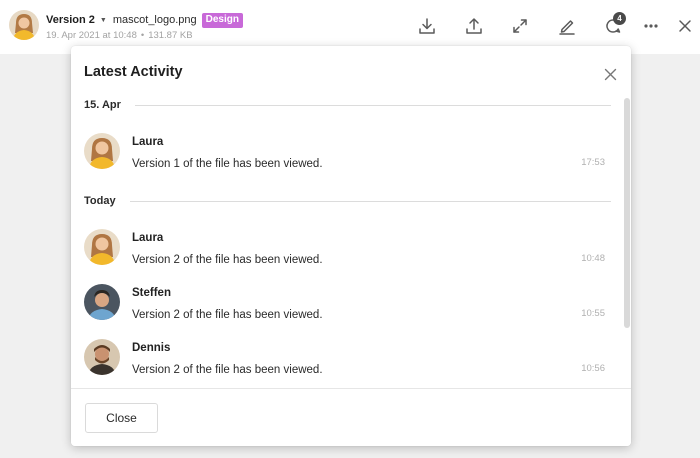 This screenshot has width=700, height=458. I want to click on comment-icon: 4, so click(614, 24).